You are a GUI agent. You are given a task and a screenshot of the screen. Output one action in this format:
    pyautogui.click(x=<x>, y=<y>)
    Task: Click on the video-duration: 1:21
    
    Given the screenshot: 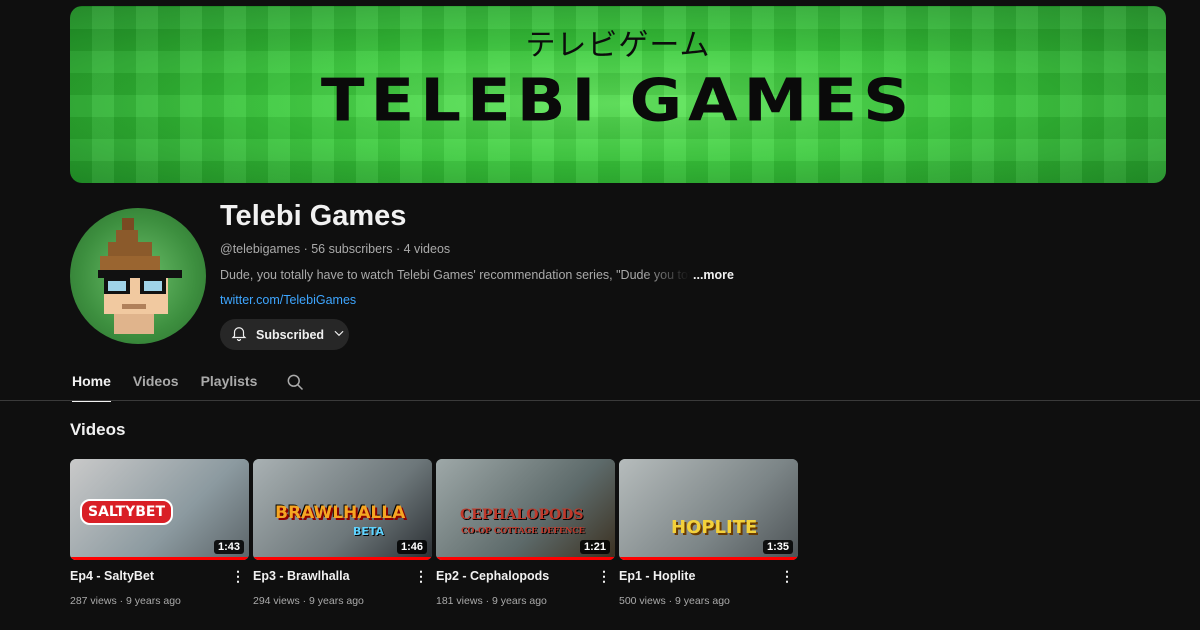 What is the action you would take?
    pyautogui.click(x=594, y=547)
    